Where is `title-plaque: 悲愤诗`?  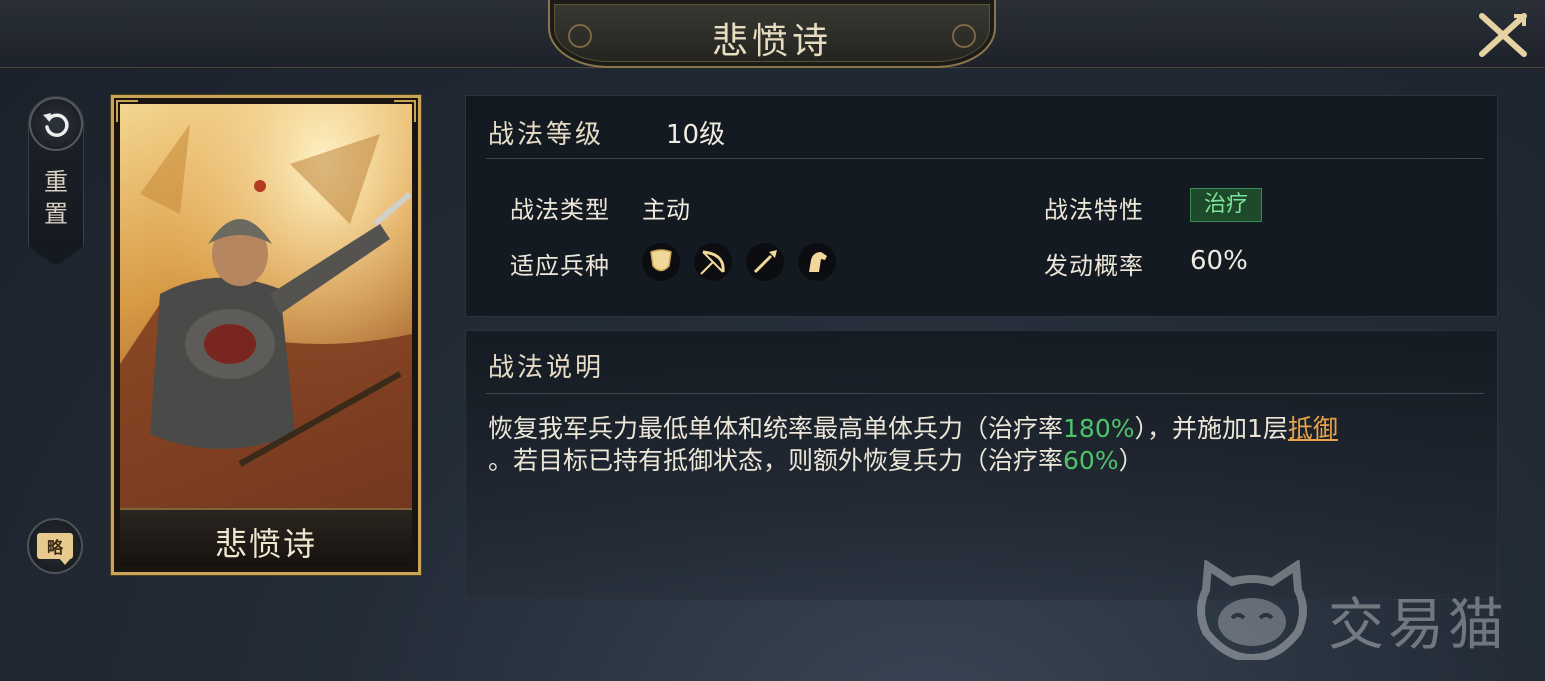
title-plaque: 悲愤诗 is located at coordinates (772, 34).